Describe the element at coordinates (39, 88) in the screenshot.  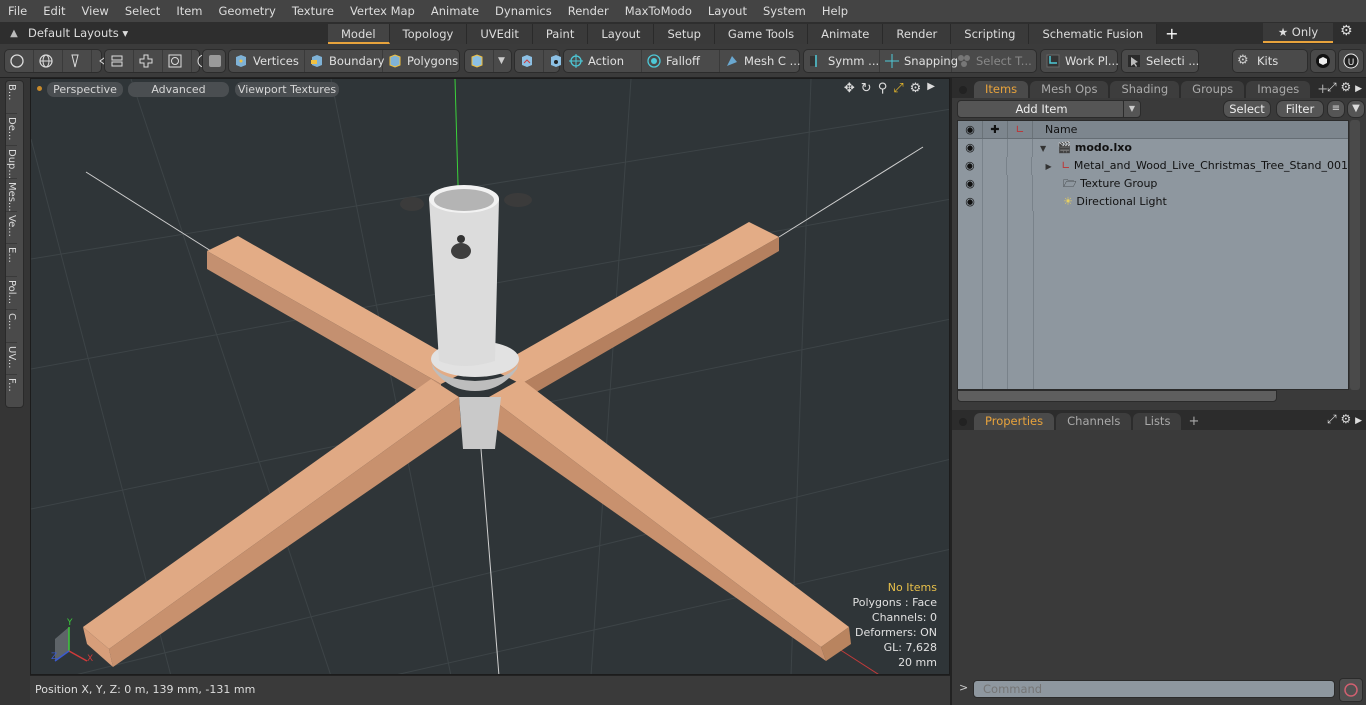
I see `viewport-indicator-dot` at that location.